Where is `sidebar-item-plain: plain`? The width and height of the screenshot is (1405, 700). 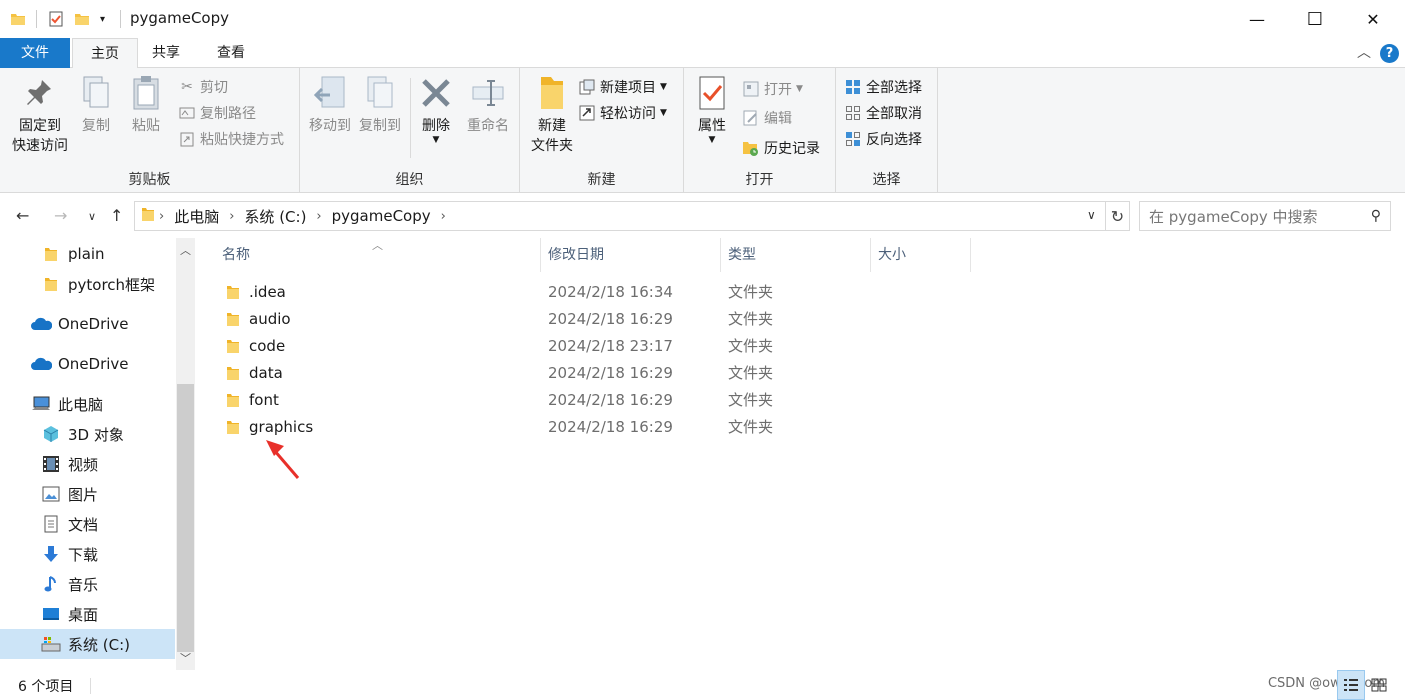 sidebar-item-plain: plain is located at coordinates (87, 254).